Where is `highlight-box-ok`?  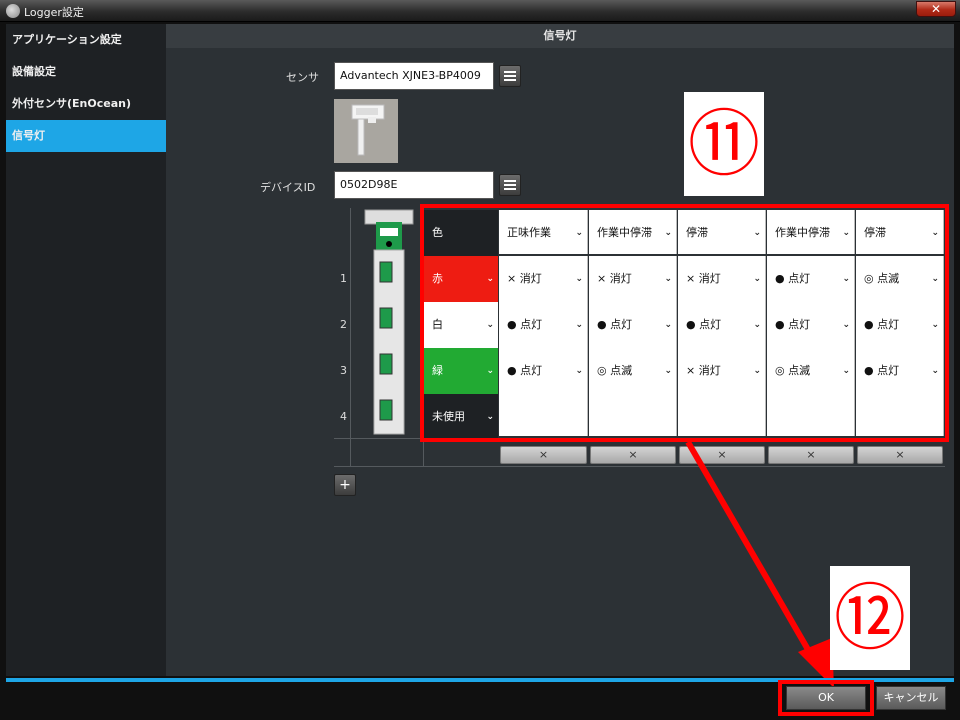
highlight-box-ok is located at coordinates (826, 698).